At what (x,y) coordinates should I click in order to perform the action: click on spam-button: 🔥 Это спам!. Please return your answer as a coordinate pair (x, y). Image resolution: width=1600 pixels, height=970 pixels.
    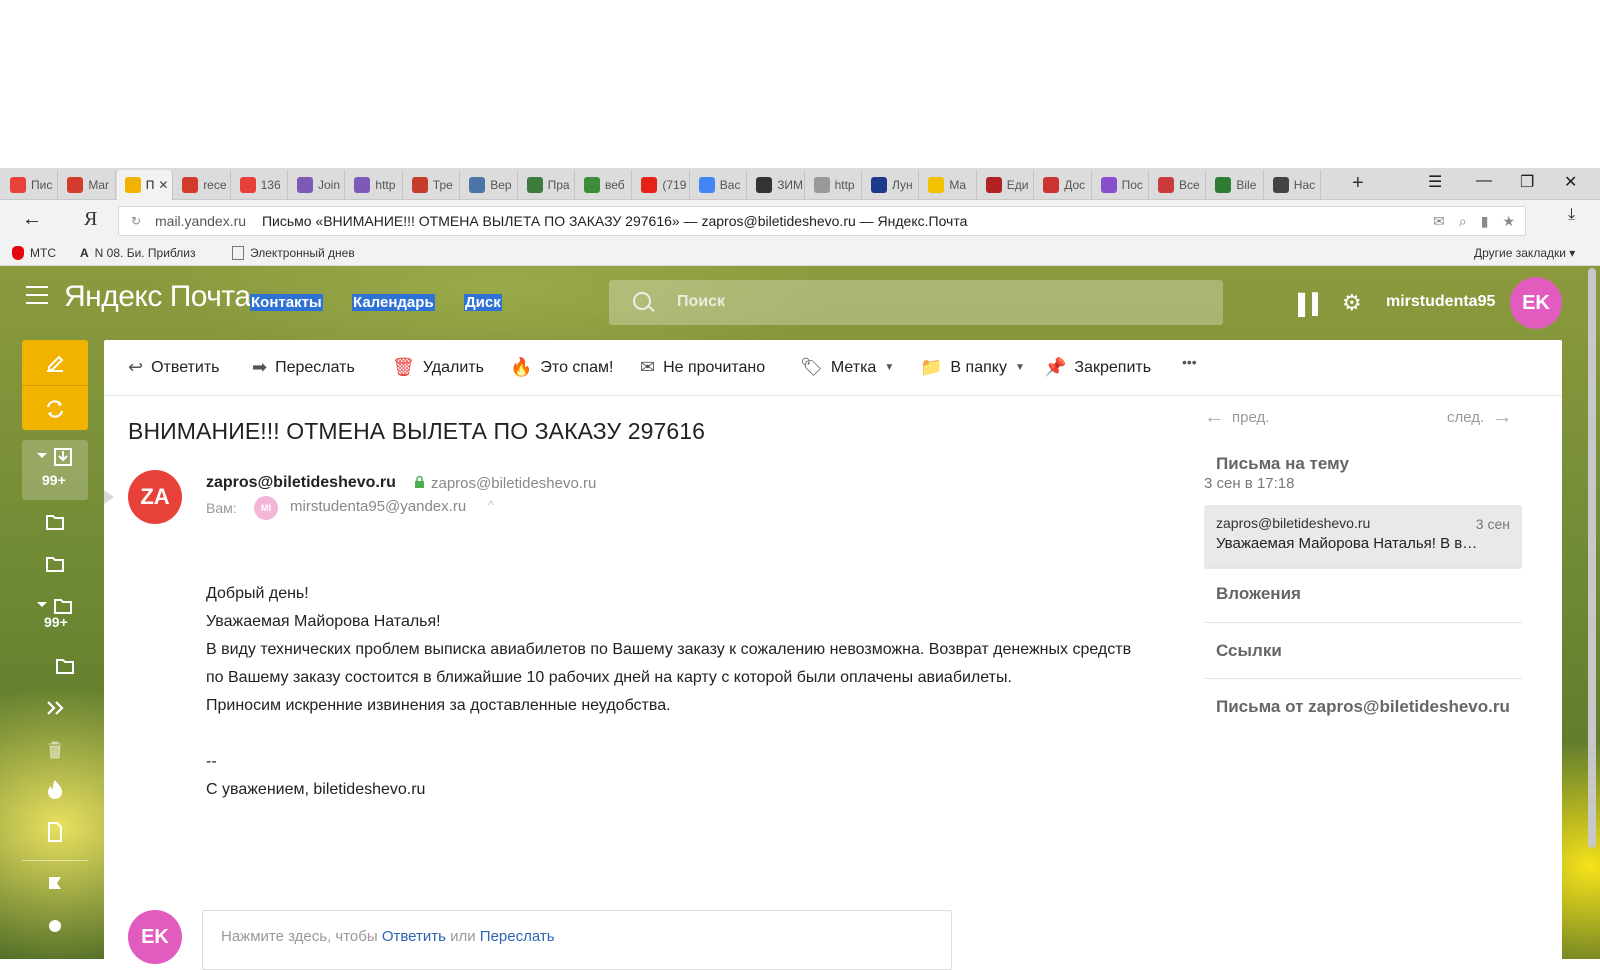
    Looking at the image, I should click on (561, 367).